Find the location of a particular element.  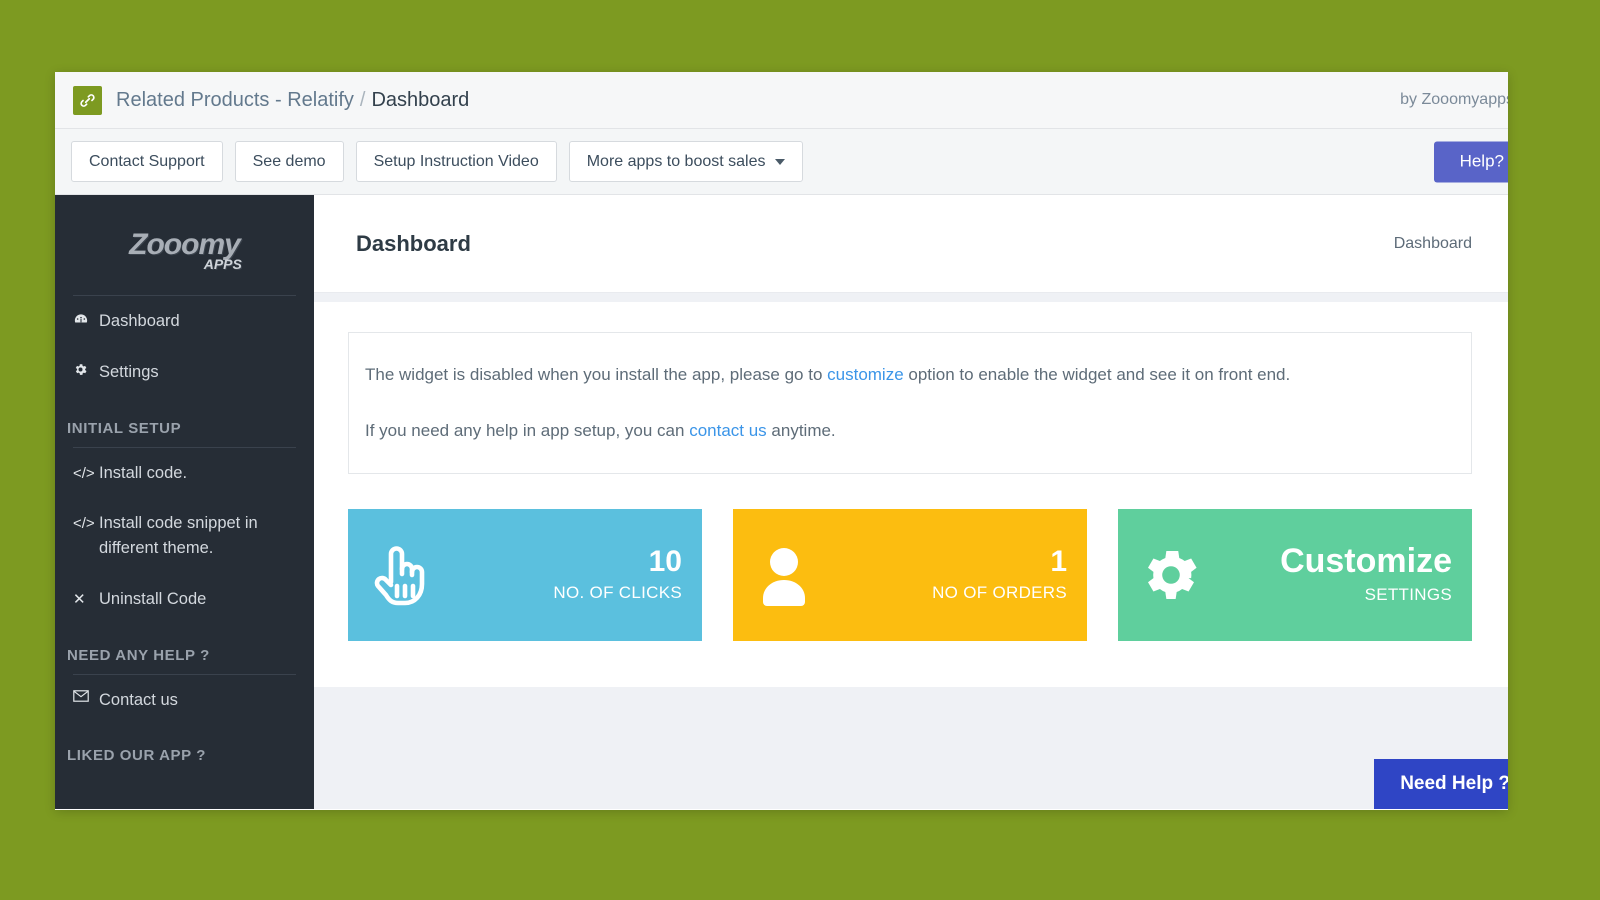

setup-instruction-video-label: Setup Instruction Video is located at coordinates (456, 161).